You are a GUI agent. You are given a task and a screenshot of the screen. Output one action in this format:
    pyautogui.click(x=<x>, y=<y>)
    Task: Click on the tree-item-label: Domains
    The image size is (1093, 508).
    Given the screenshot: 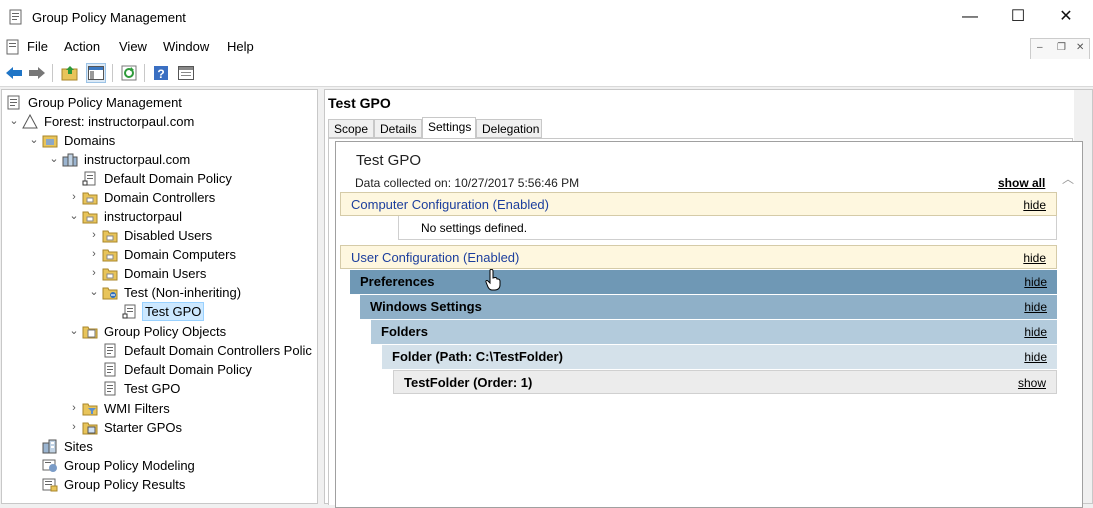 What is the action you would take?
    pyautogui.click(x=90, y=140)
    